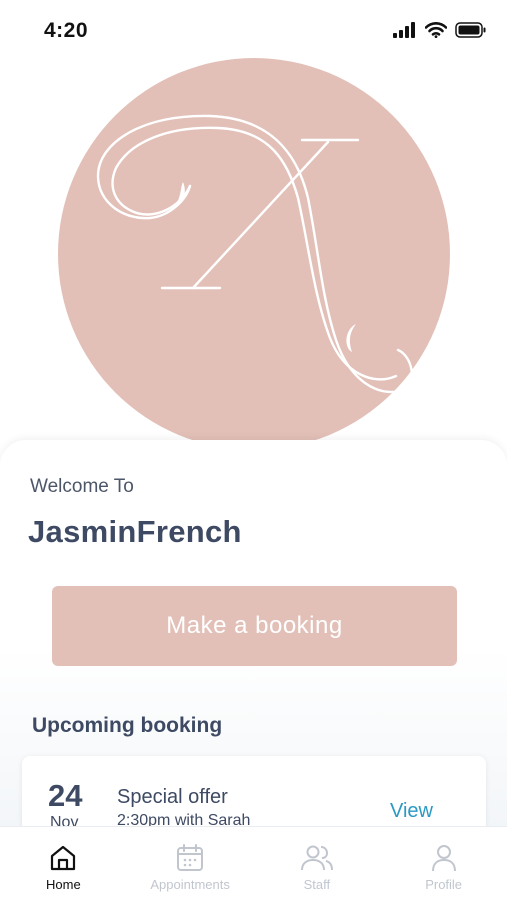 Image resolution: width=507 pixels, height=900 pixels. Describe the element at coordinates (172, 797) in the screenshot. I see `booking-title: Special offer` at that location.